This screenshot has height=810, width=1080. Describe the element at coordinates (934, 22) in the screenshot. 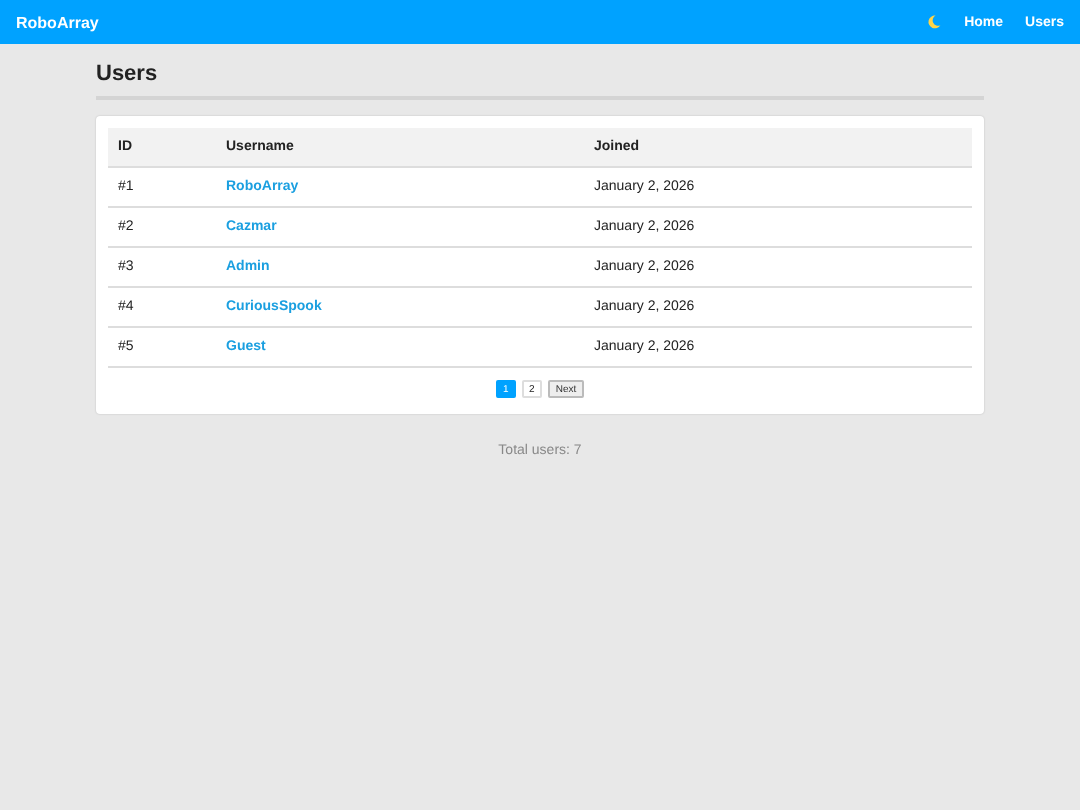

I see `moon-icon` at that location.